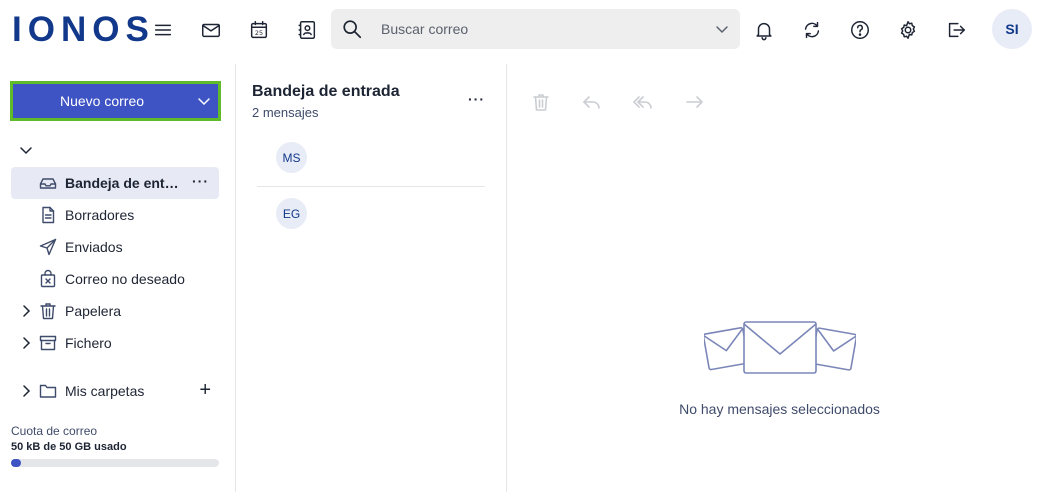 Image resolution: width=1038 pixels, height=492 pixels. Describe the element at coordinates (291, 213) in the screenshot. I see `sender-avatar: EG` at that location.